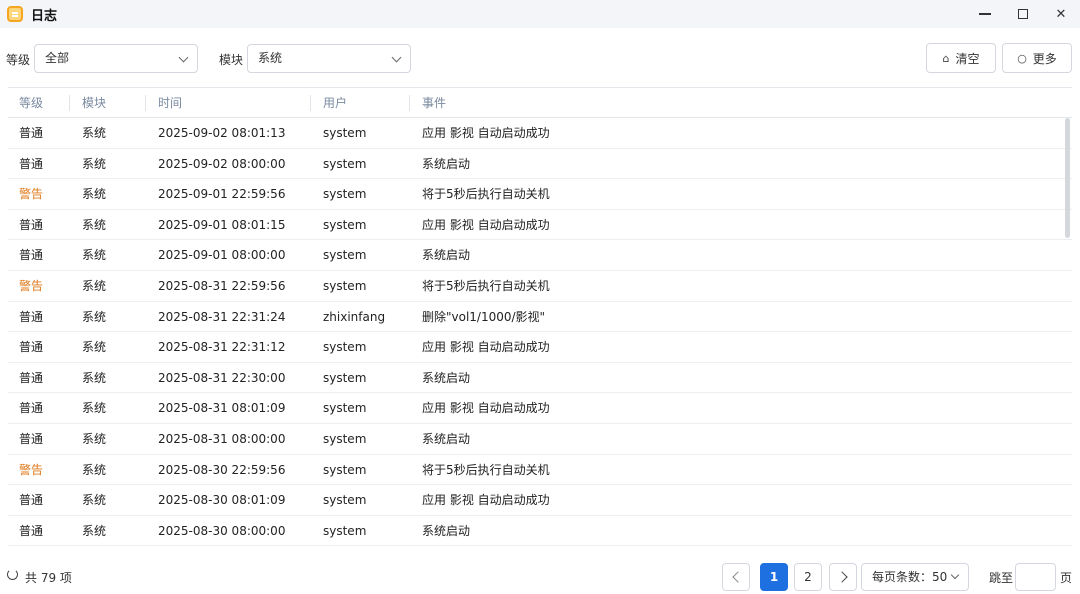 The height and width of the screenshot is (594, 1080). Describe the element at coordinates (87, 103) in the screenshot. I see `column-header-module: 模块` at that location.